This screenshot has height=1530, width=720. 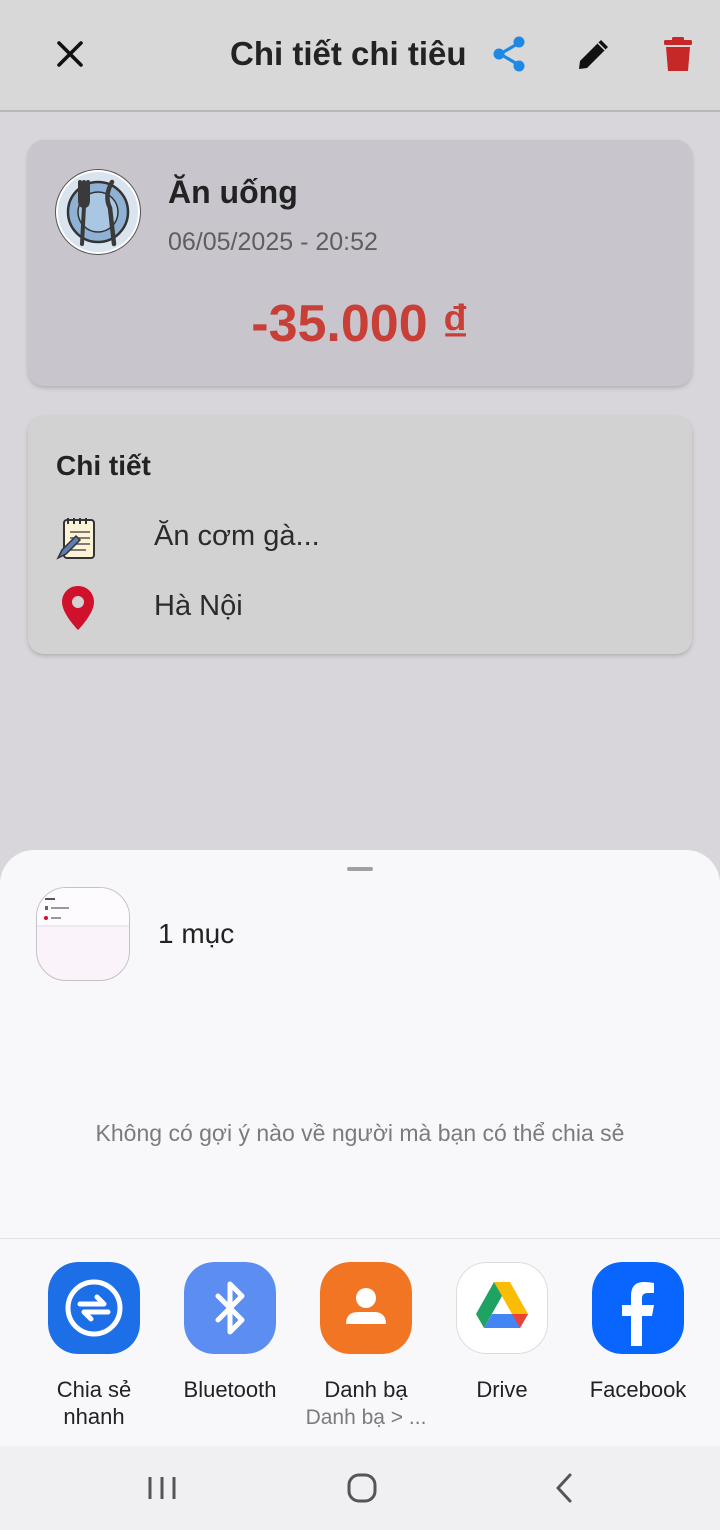 What do you see at coordinates (360, 324) in the screenshot?
I see `transaction-amount: -35.000 ₫` at bounding box center [360, 324].